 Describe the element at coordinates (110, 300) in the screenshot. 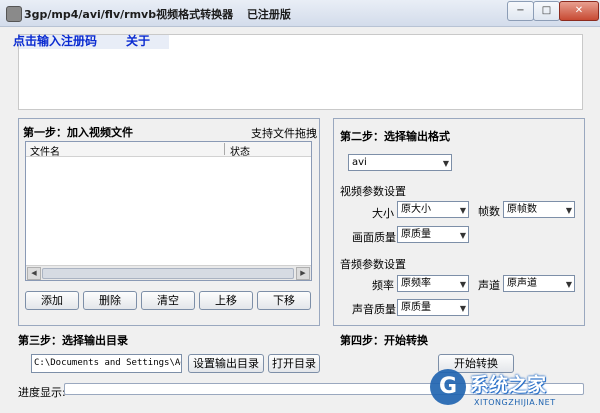

I see `delete-button: 删除` at that location.